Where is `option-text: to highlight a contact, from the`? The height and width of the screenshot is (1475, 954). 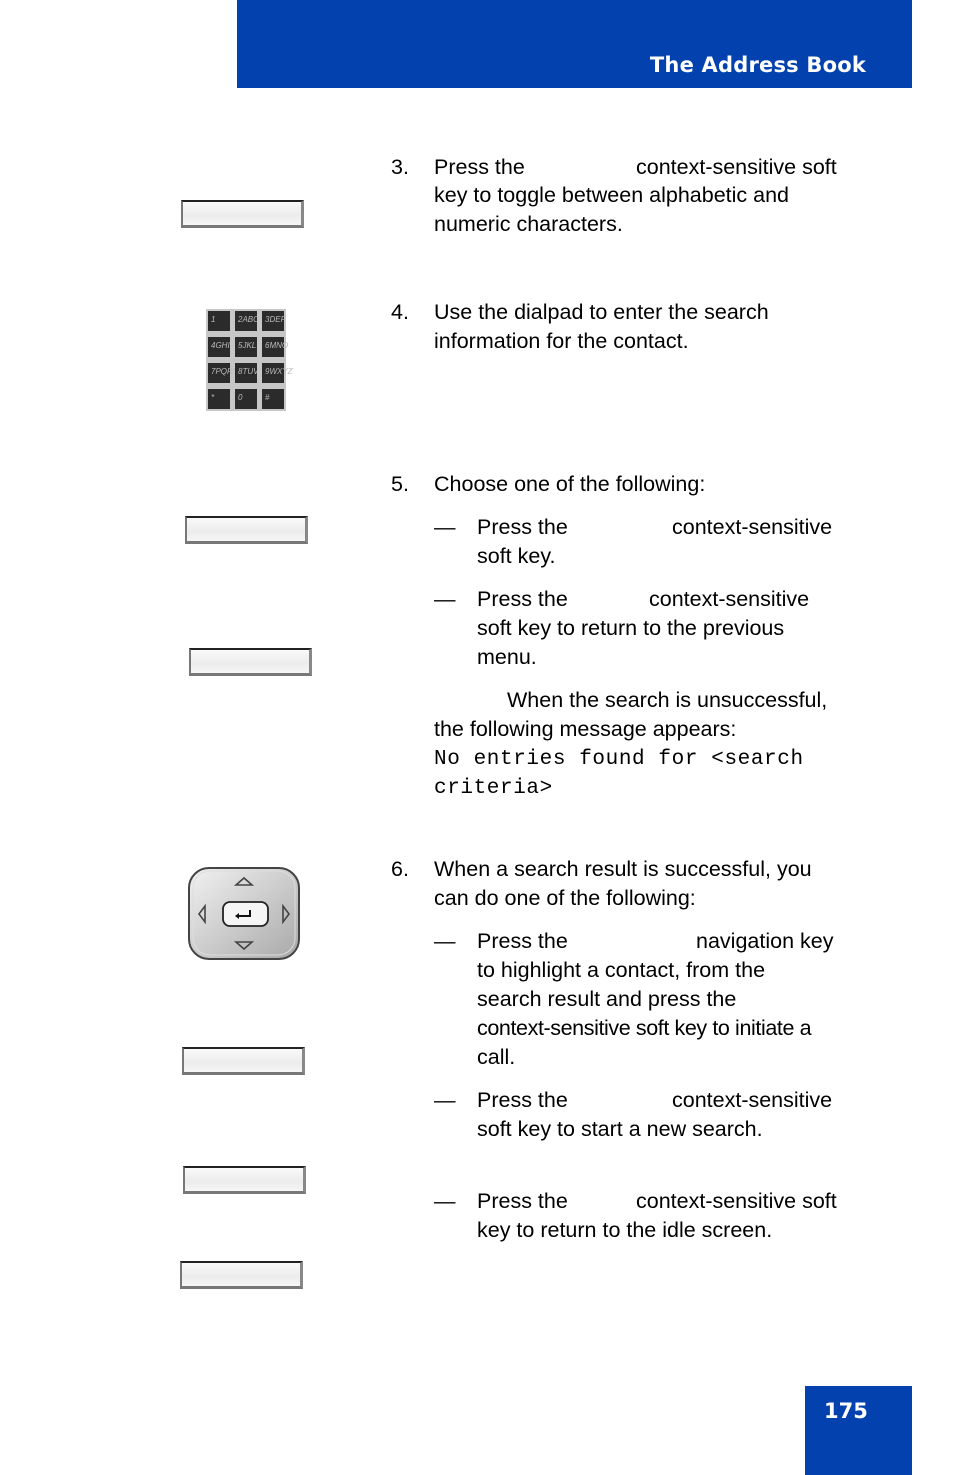 option-text: to highlight a contact, from the is located at coordinates (621, 970).